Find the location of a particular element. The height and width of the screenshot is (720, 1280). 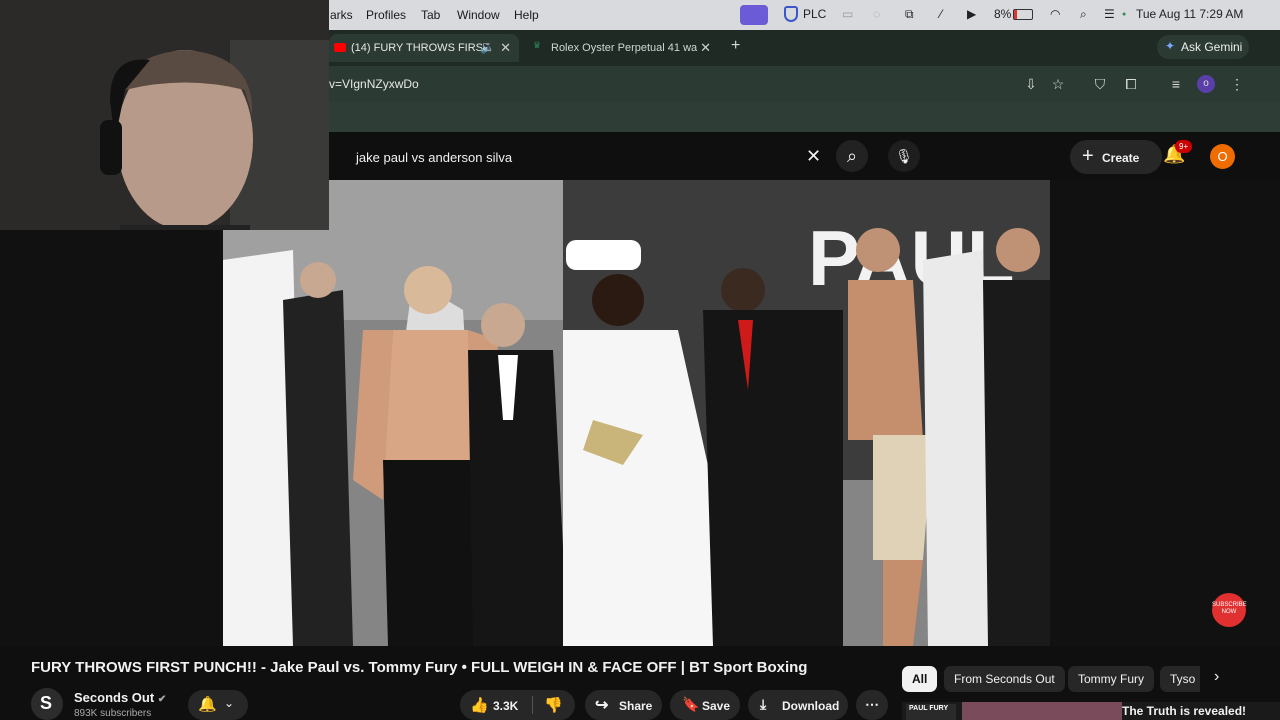

webcam-overlay is located at coordinates (164, 115).